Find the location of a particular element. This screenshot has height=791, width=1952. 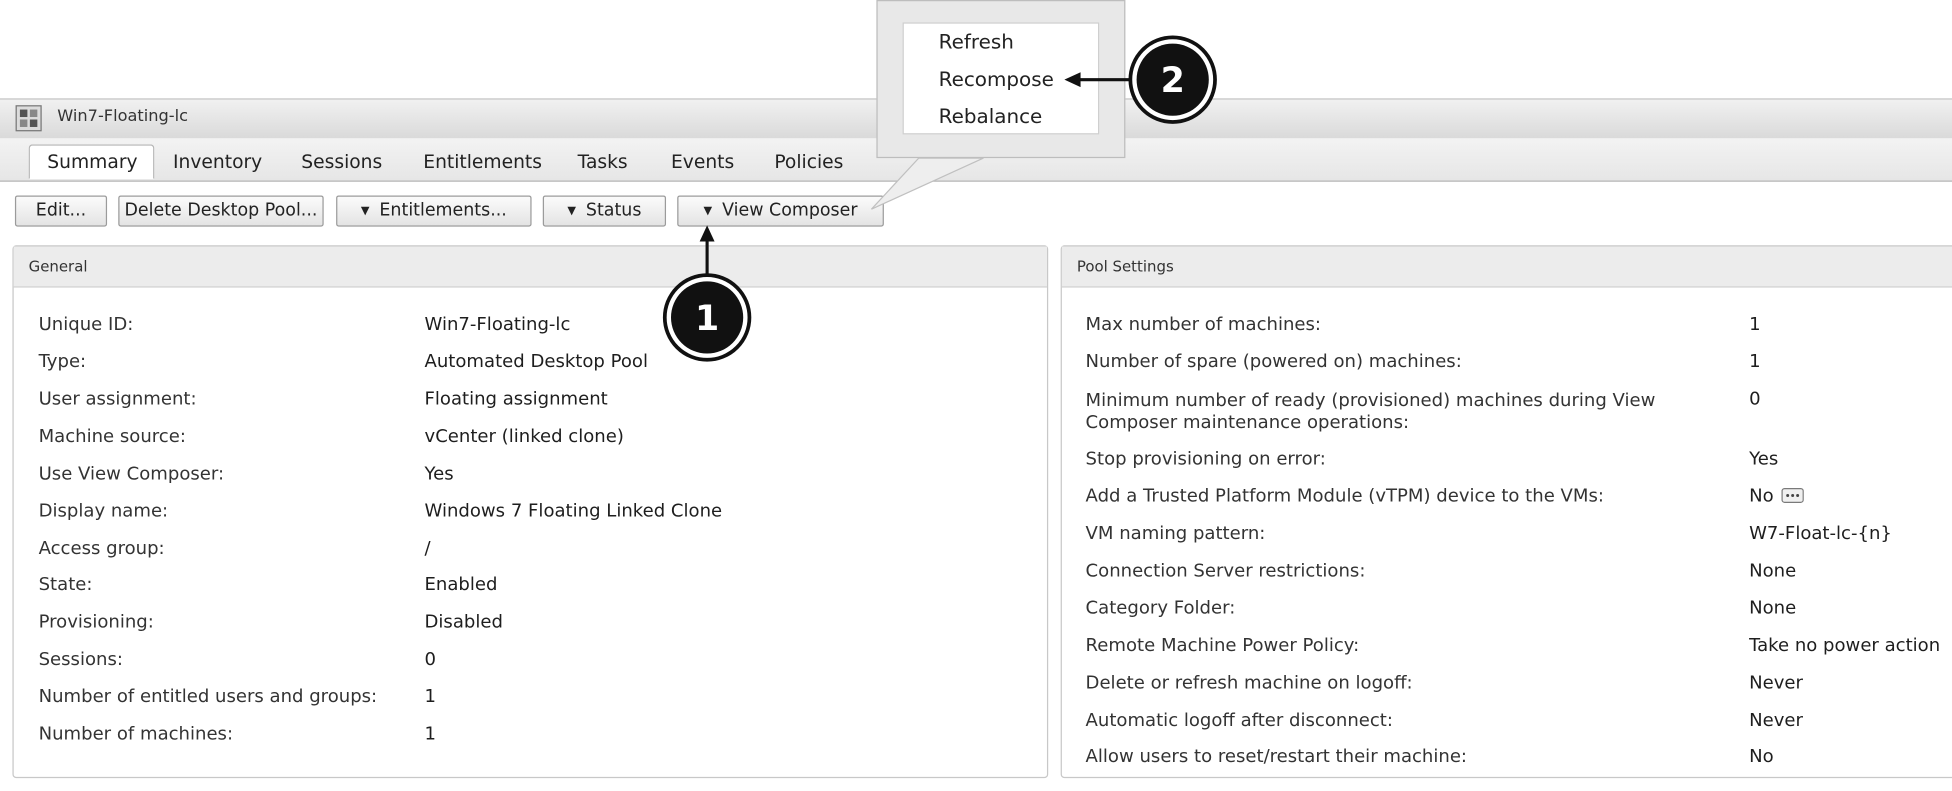

callout-badge-1-label: 1 is located at coordinates (707, 319).